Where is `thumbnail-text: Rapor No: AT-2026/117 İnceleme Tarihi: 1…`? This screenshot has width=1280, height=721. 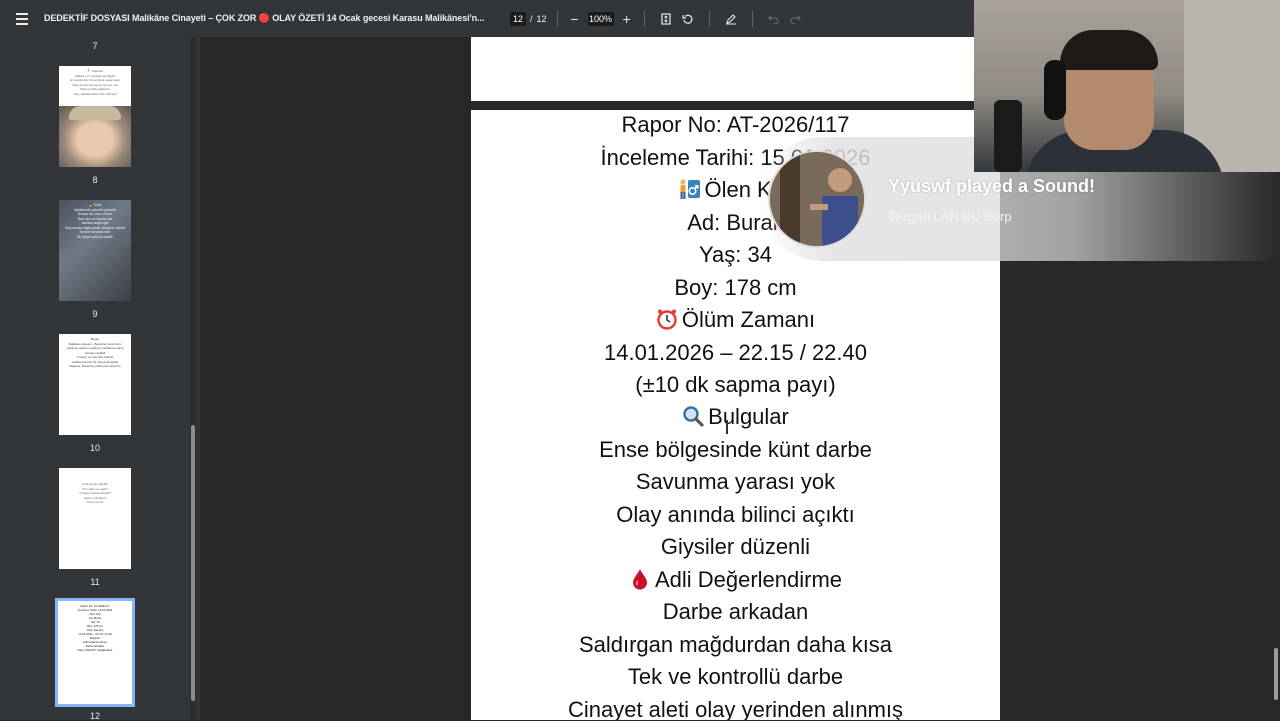 thumbnail-text: Rapor No: AT-2026/117 İnceleme Tarihi: 1… is located at coordinates (95, 626).